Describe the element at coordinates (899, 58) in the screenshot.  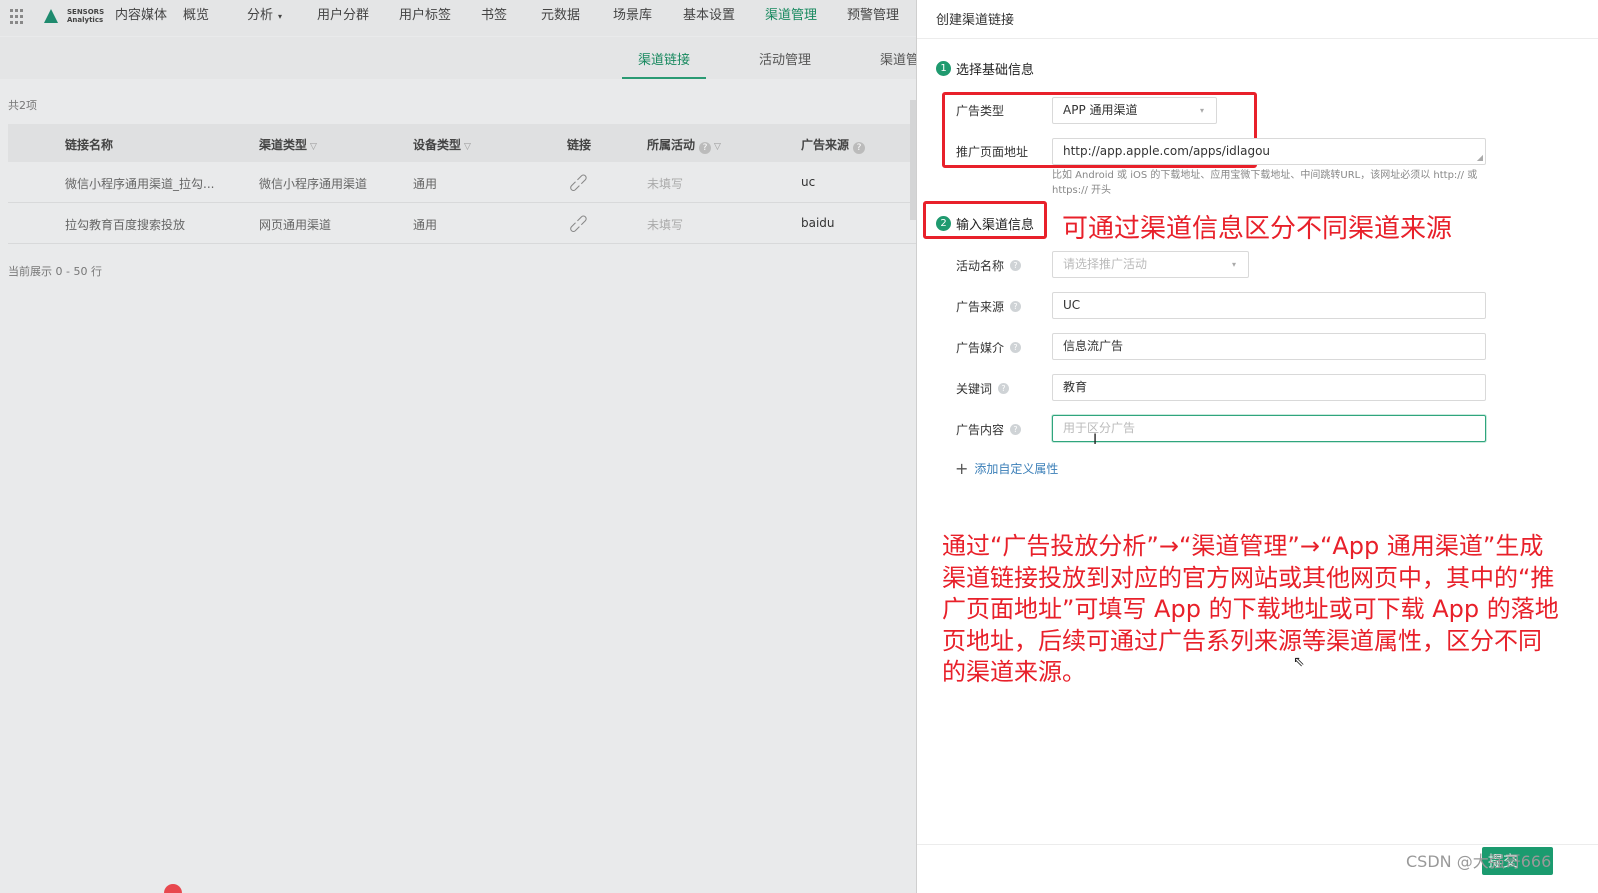
I see `tab-channel-more: 渠道管` at that location.